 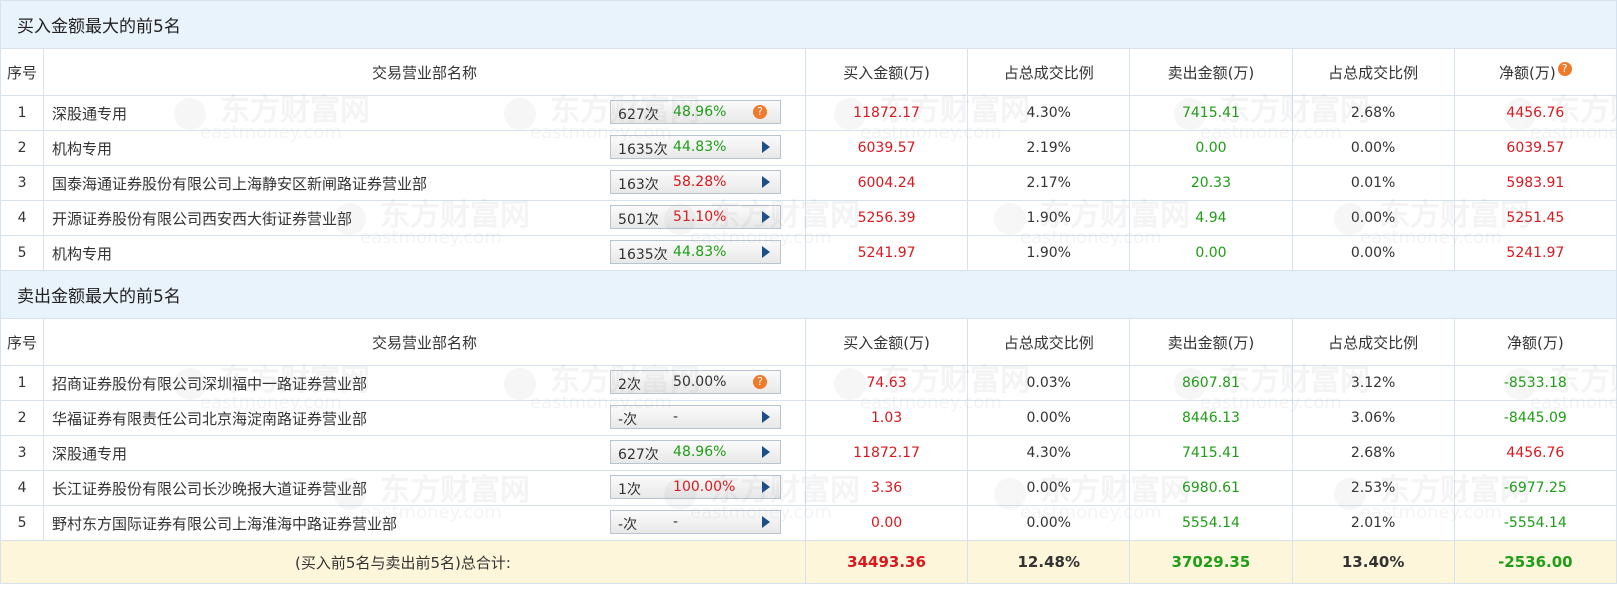 I want to click on sell-amount: 8607.81, so click(x=1211, y=383).